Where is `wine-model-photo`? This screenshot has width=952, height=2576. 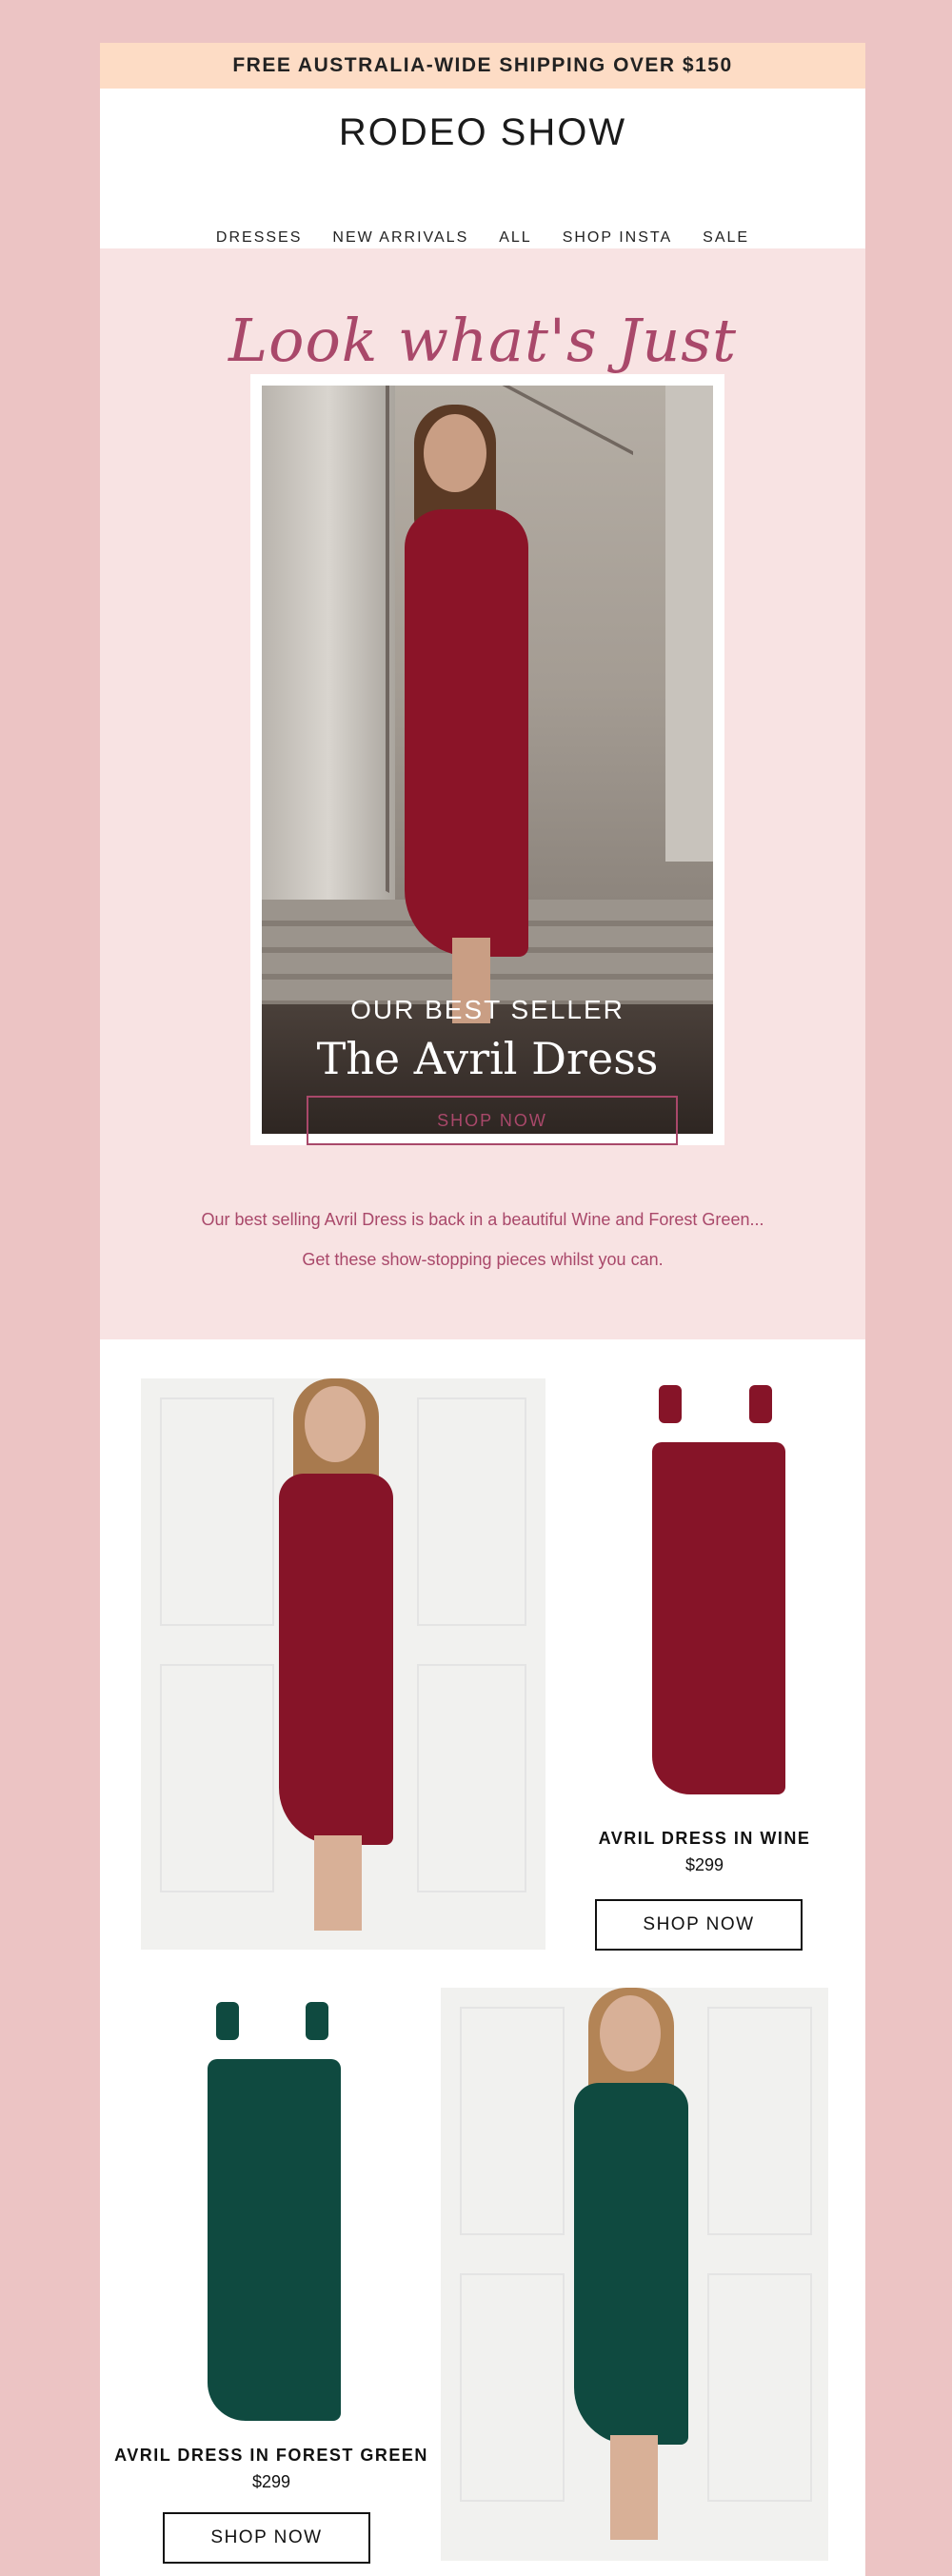 wine-model-photo is located at coordinates (343, 1664).